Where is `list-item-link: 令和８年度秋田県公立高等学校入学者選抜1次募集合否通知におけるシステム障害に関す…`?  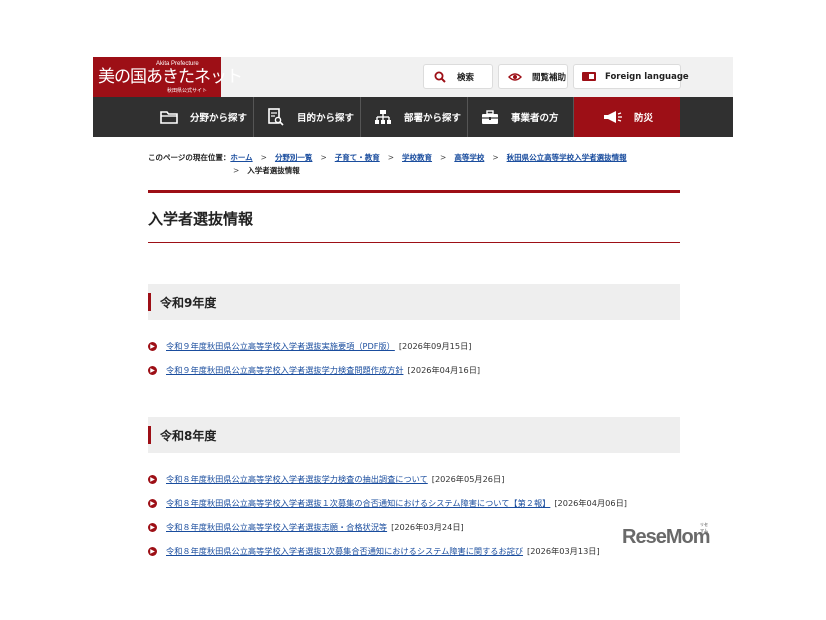
list-item-link: 令和８年度秋田県公立高等学校入学者選抜1次募集合否通知におけるシステム障害に関す… is located at coordinates (344, 551).